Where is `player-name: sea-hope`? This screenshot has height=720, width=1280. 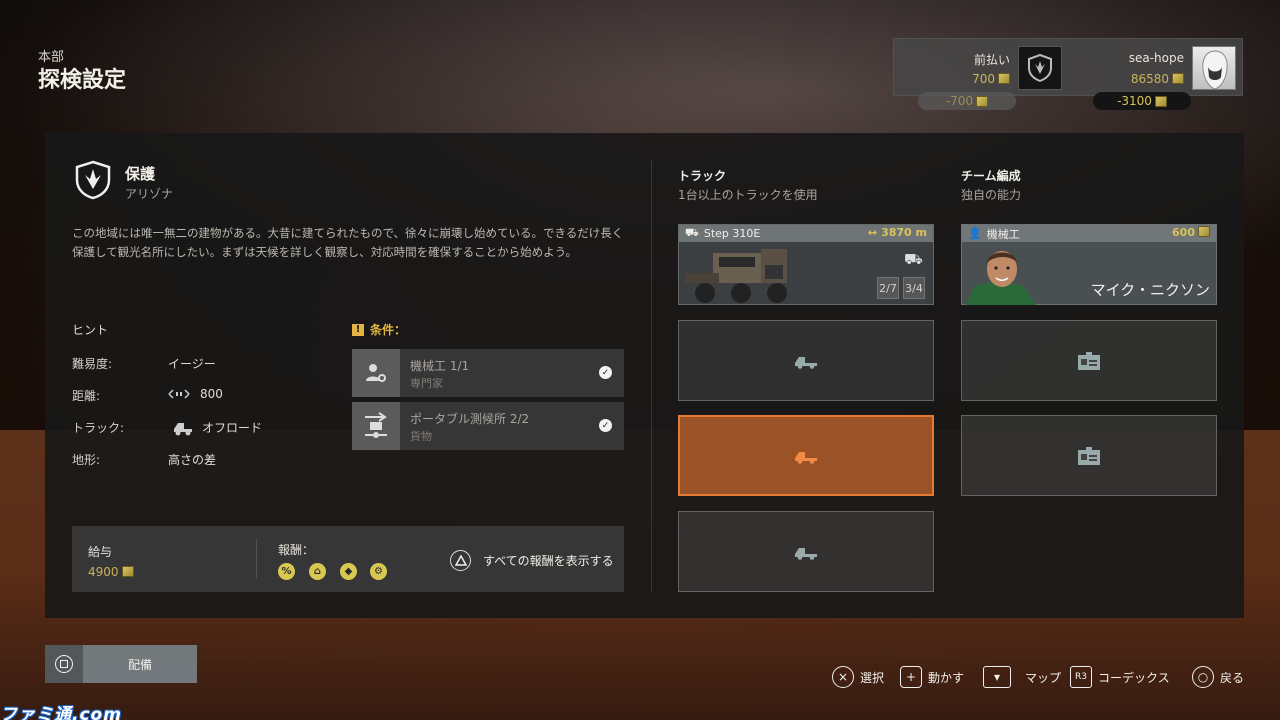 player-name: sea-hope is located at coordinates (1156, 58).